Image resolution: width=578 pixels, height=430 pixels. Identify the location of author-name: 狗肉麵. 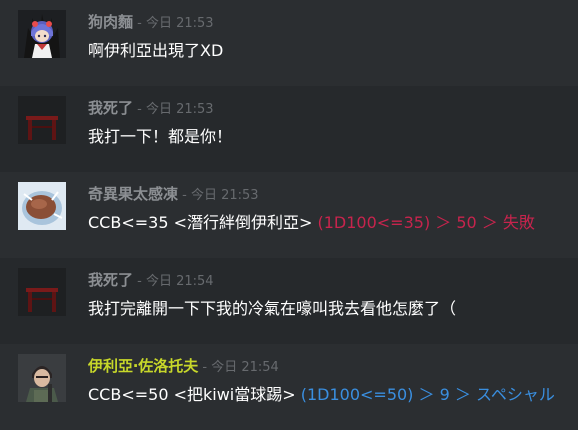
(110, 22).